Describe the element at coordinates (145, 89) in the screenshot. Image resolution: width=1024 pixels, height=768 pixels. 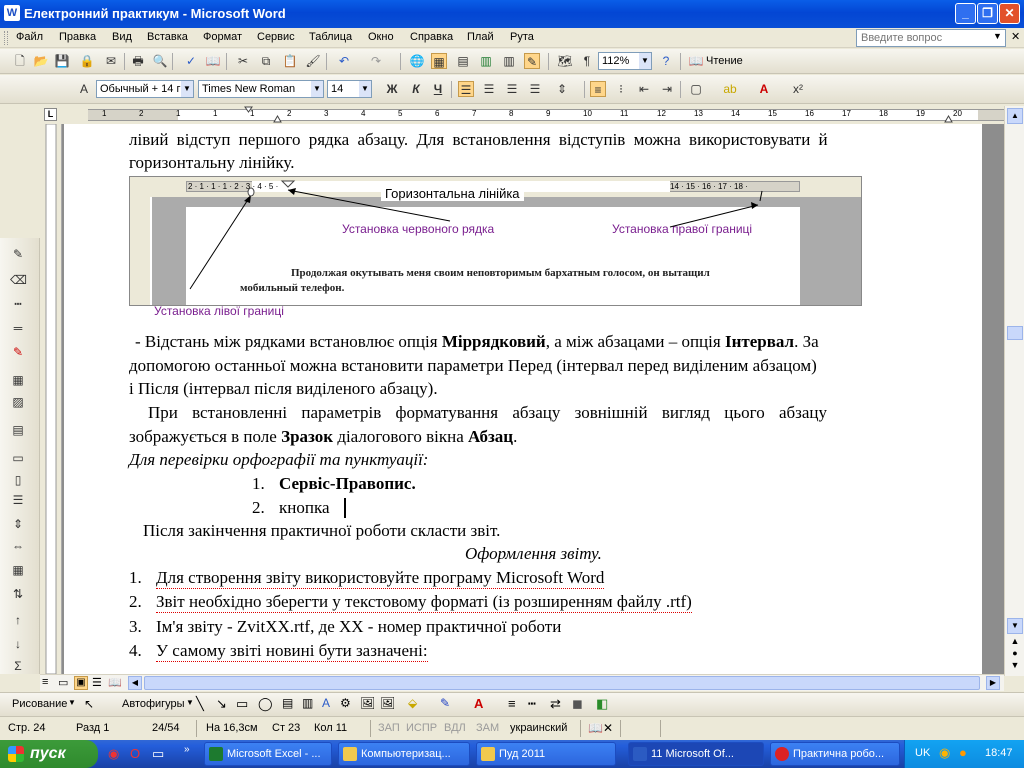
I see `style-combo: Обычный + 14 г ▼` at that location.